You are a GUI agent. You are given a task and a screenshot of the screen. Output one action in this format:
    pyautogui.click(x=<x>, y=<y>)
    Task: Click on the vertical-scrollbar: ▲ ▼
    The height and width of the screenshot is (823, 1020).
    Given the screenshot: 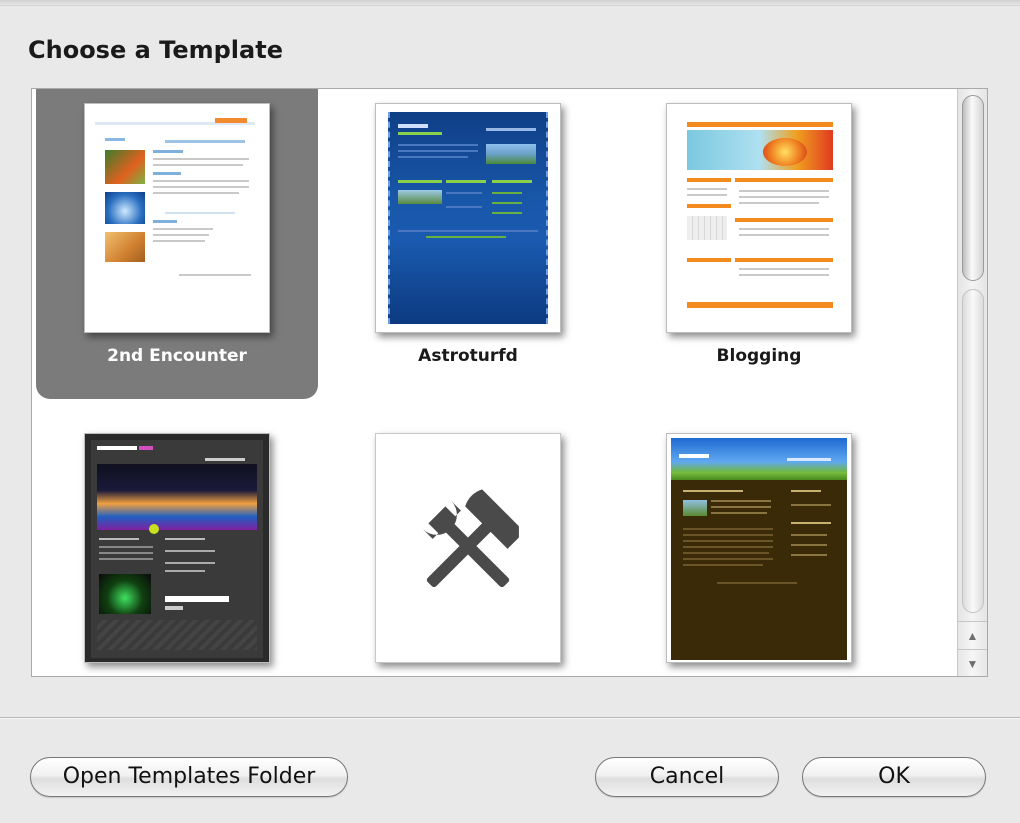 What is the action you would take?
    pyautogui.click(x=972, y=382)
    